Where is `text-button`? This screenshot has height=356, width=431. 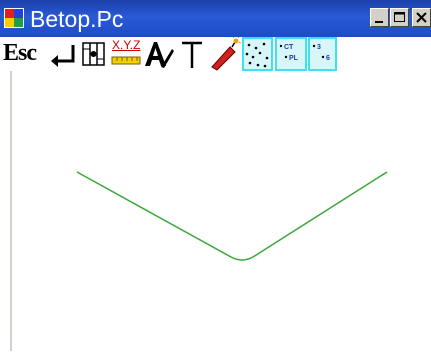 text-button is located at coordinates (159, 54).